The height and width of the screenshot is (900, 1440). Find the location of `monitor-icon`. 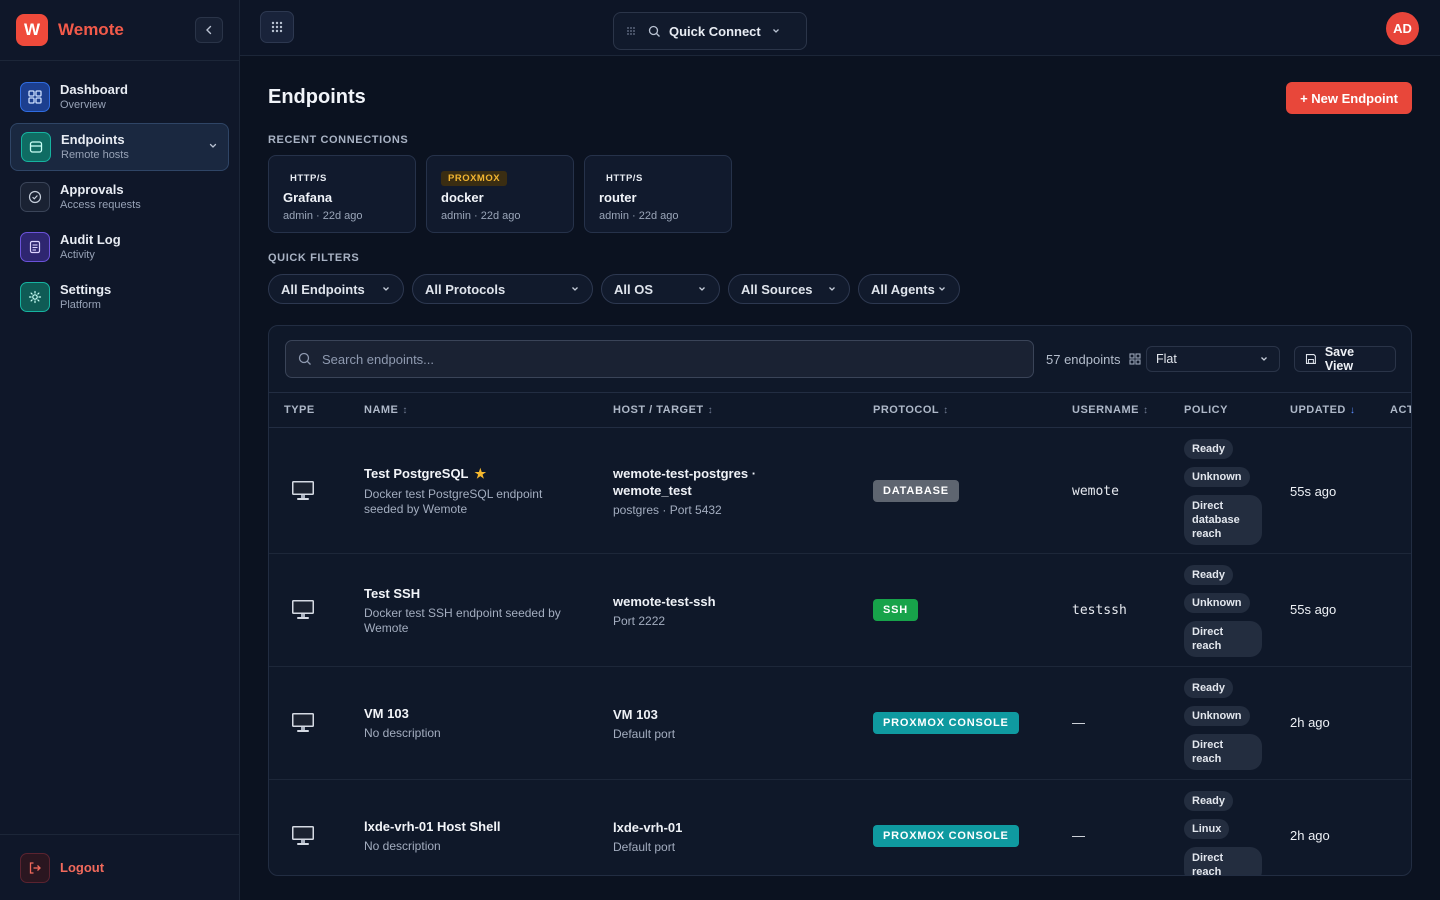

monitor-icon is located at coordinates (303, 835).